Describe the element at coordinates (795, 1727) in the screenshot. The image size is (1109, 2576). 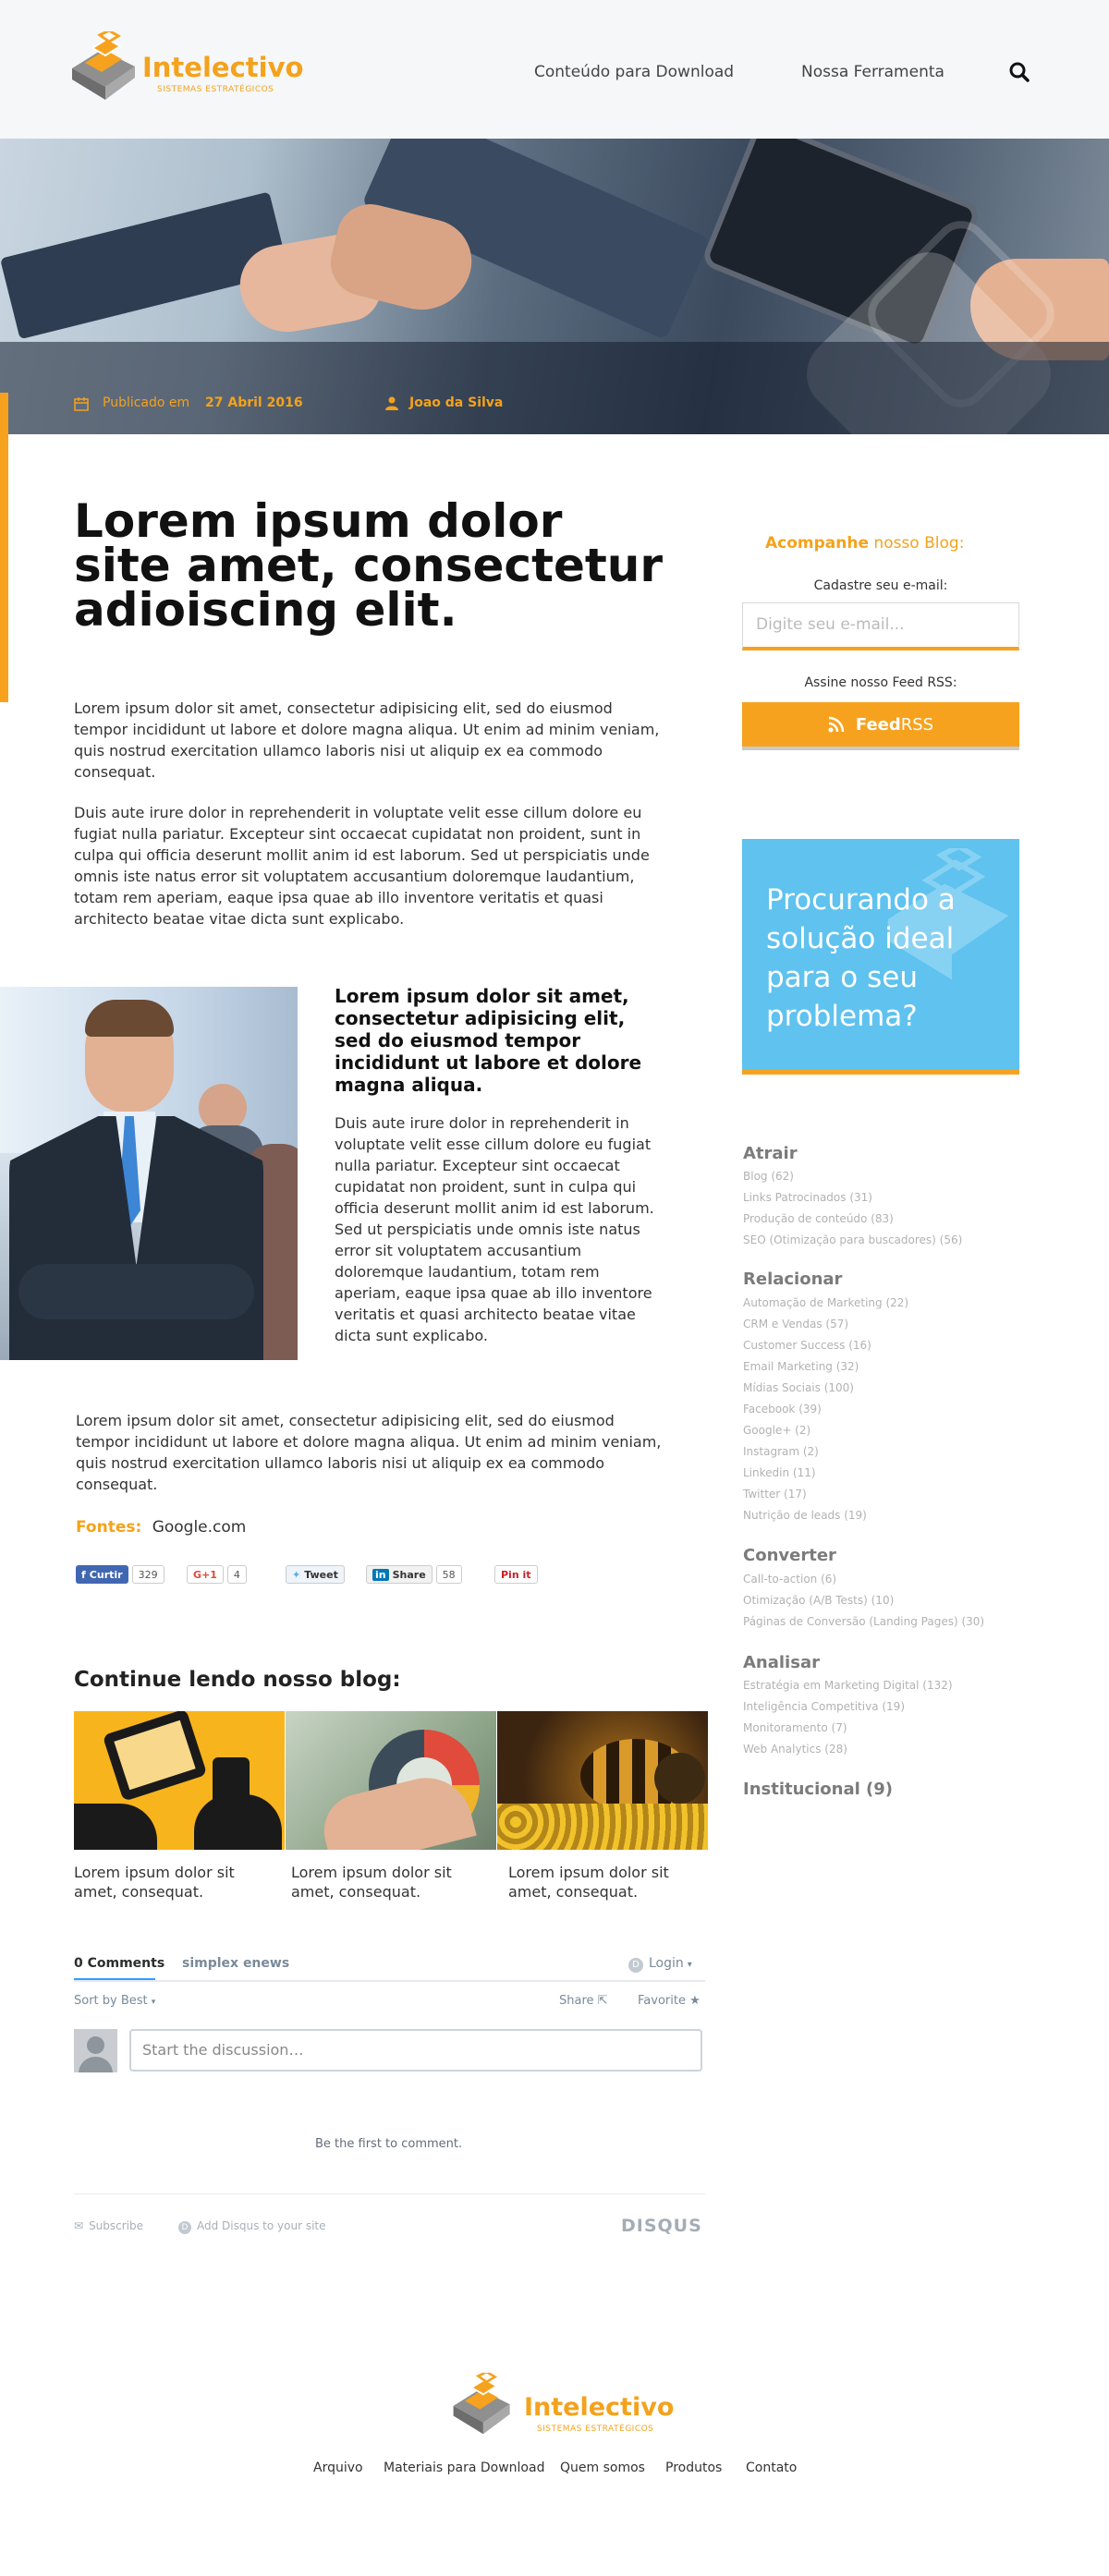
I see `category-item: Monitoramento (7)` at that location.